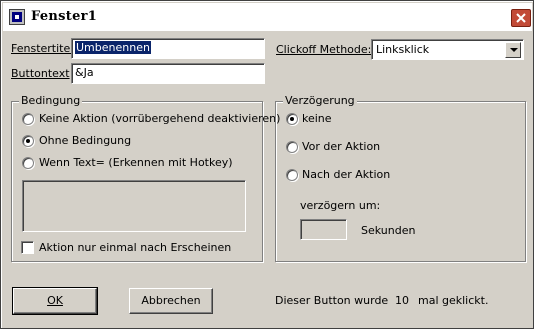  I want to click on click-count-suffix: mal geklickt., so click(453, 300).